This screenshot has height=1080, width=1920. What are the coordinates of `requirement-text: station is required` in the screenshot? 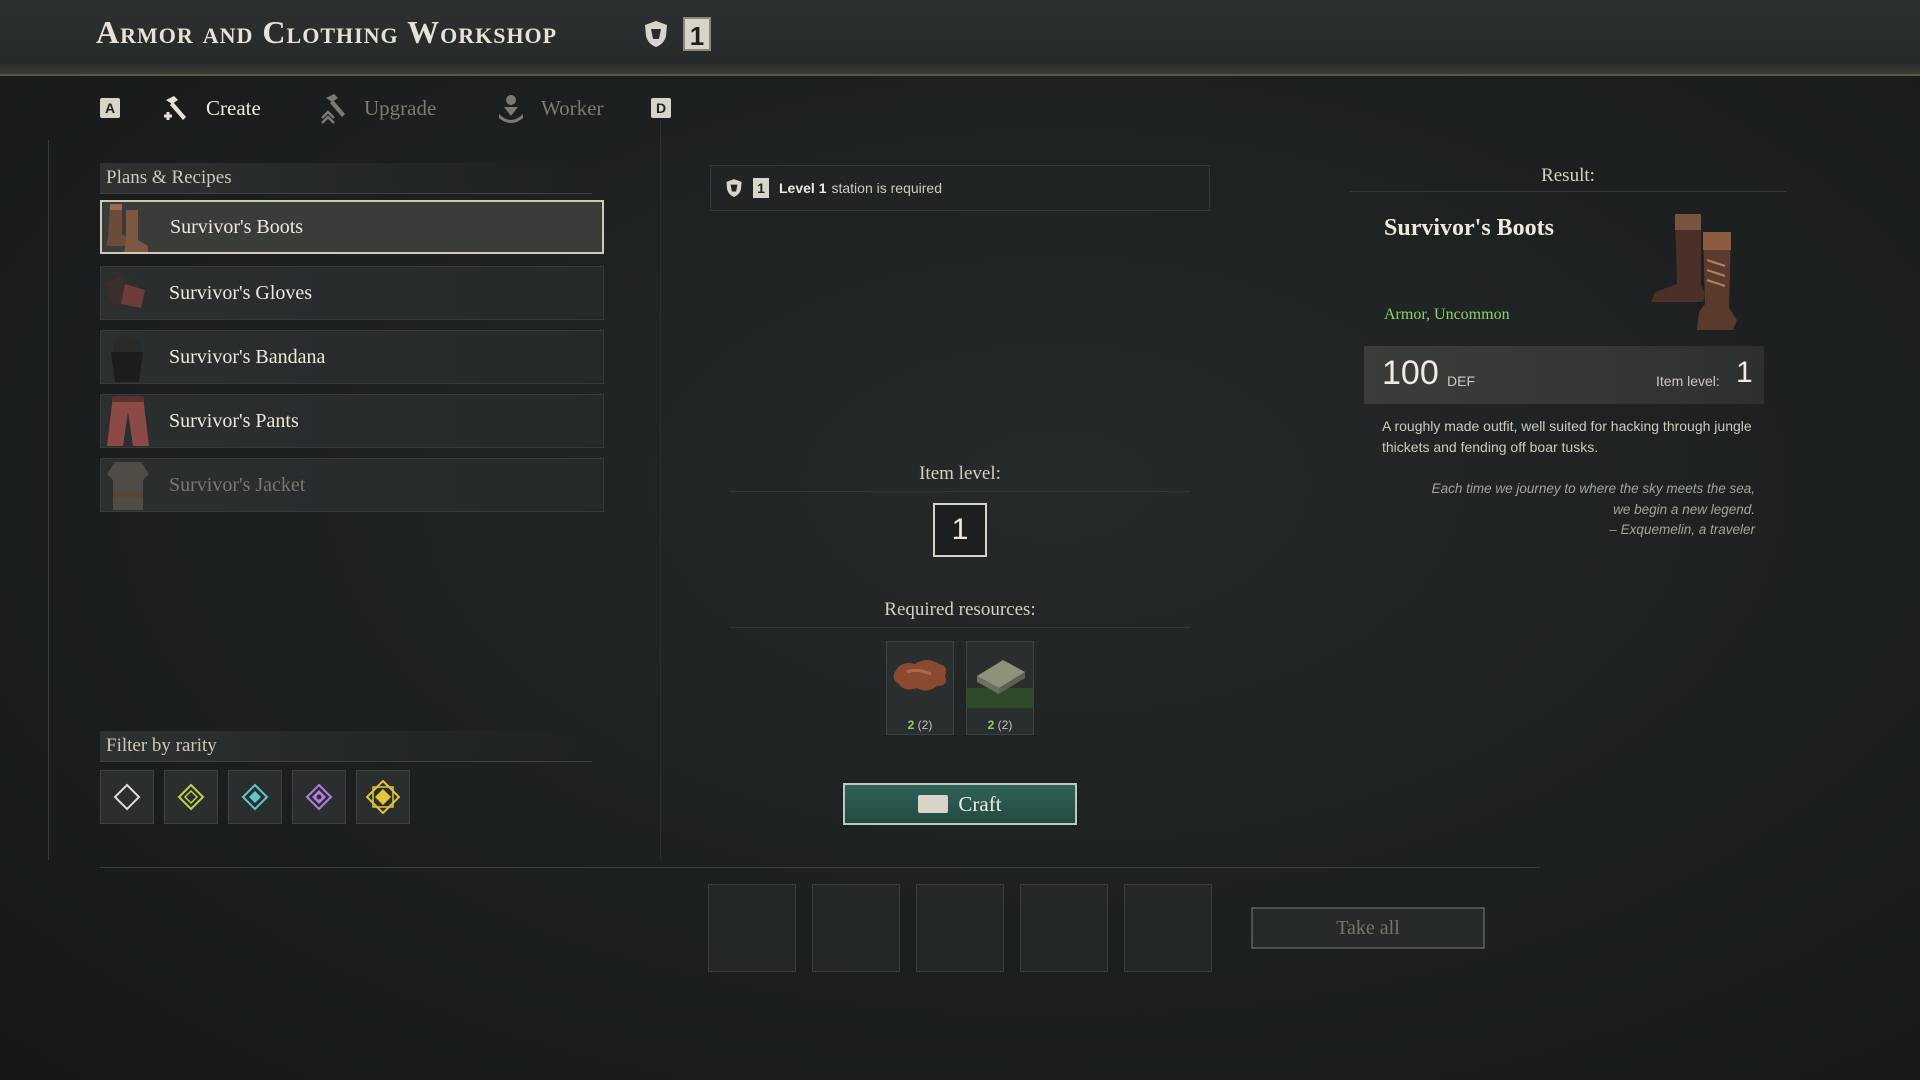 It's located at (886, 188).